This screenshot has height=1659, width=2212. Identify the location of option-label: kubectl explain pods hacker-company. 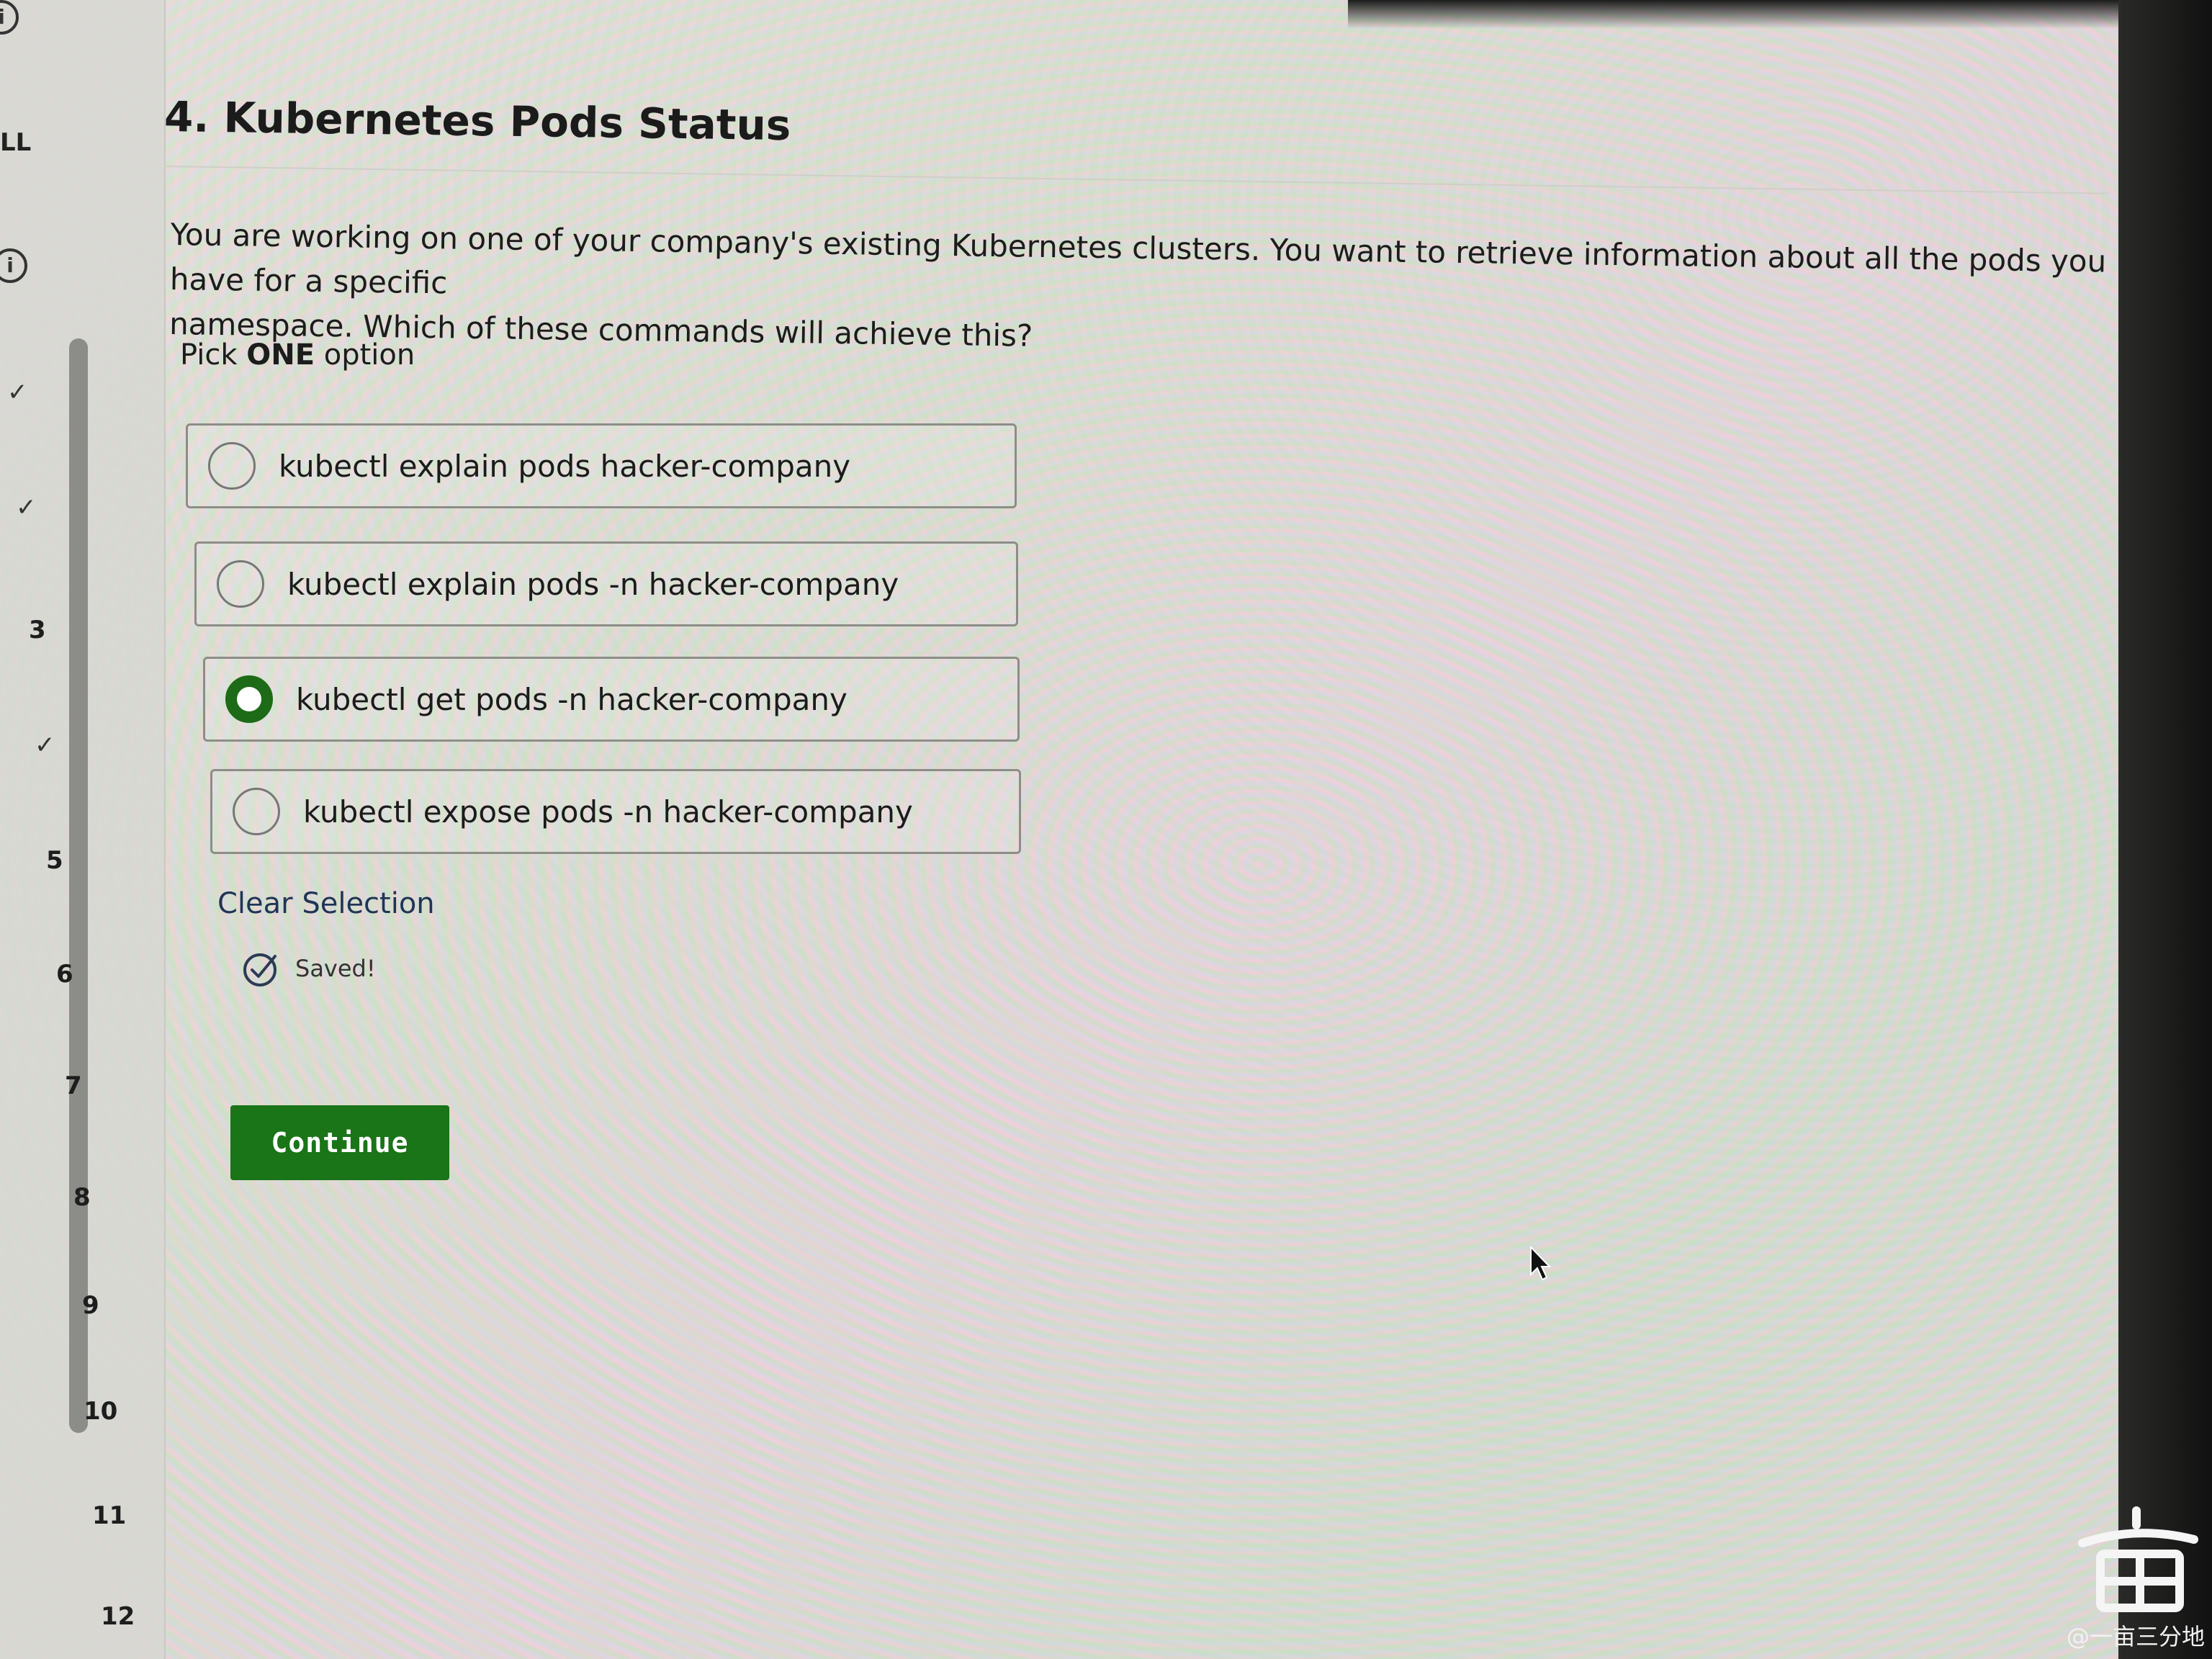
(565, 466).